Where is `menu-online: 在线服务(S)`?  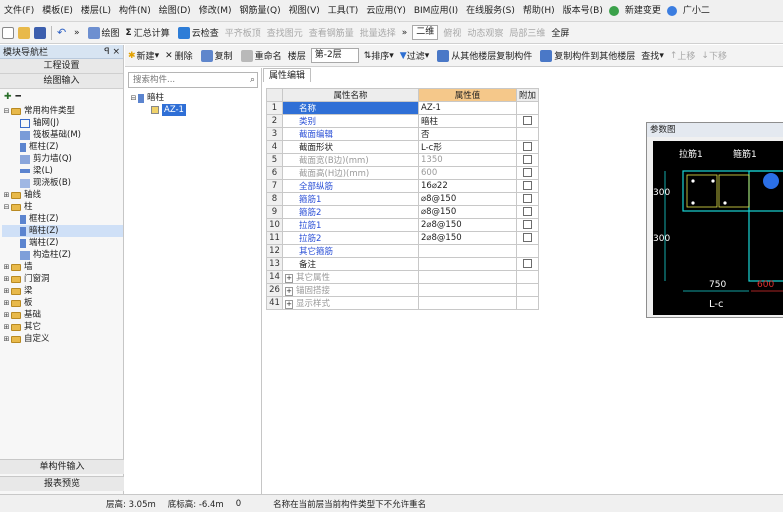 menu-online: 在线服务(S) is located at coordinates (490, 10).